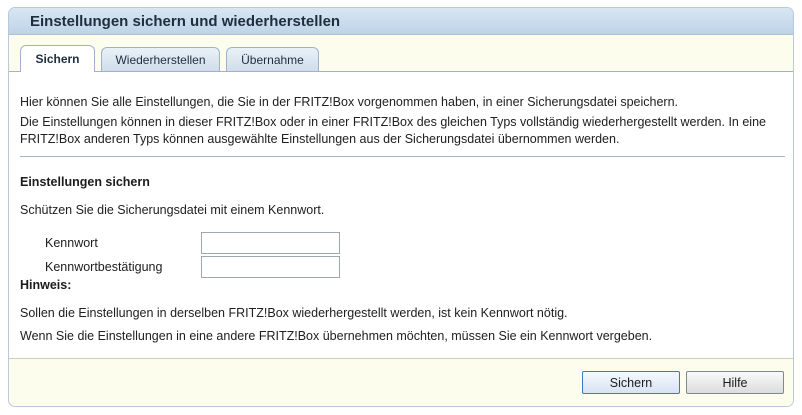  I want to click on password-confirm-row: Kennwortbestätigung, so click(192, 267).